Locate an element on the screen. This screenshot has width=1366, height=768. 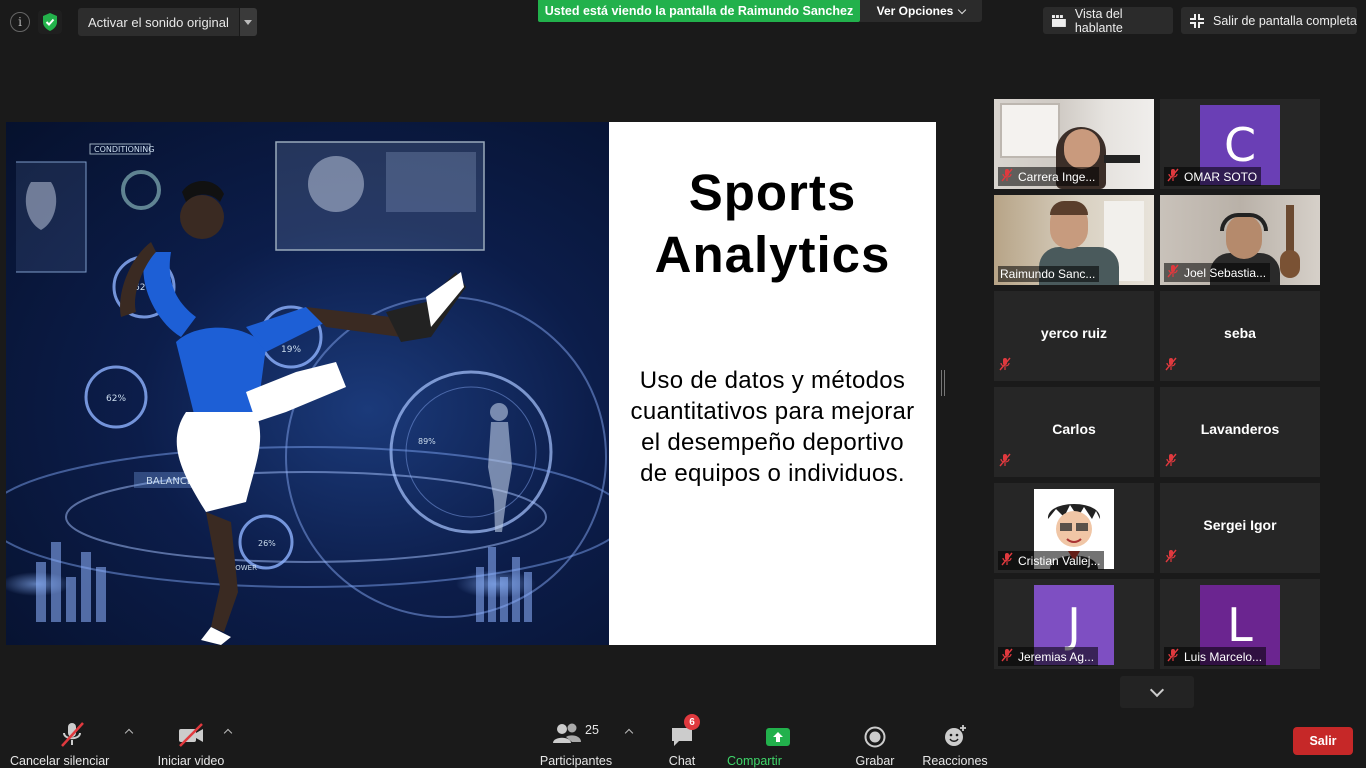
participant-tile: Sergei Igor is located at coordinates (1240, 528).